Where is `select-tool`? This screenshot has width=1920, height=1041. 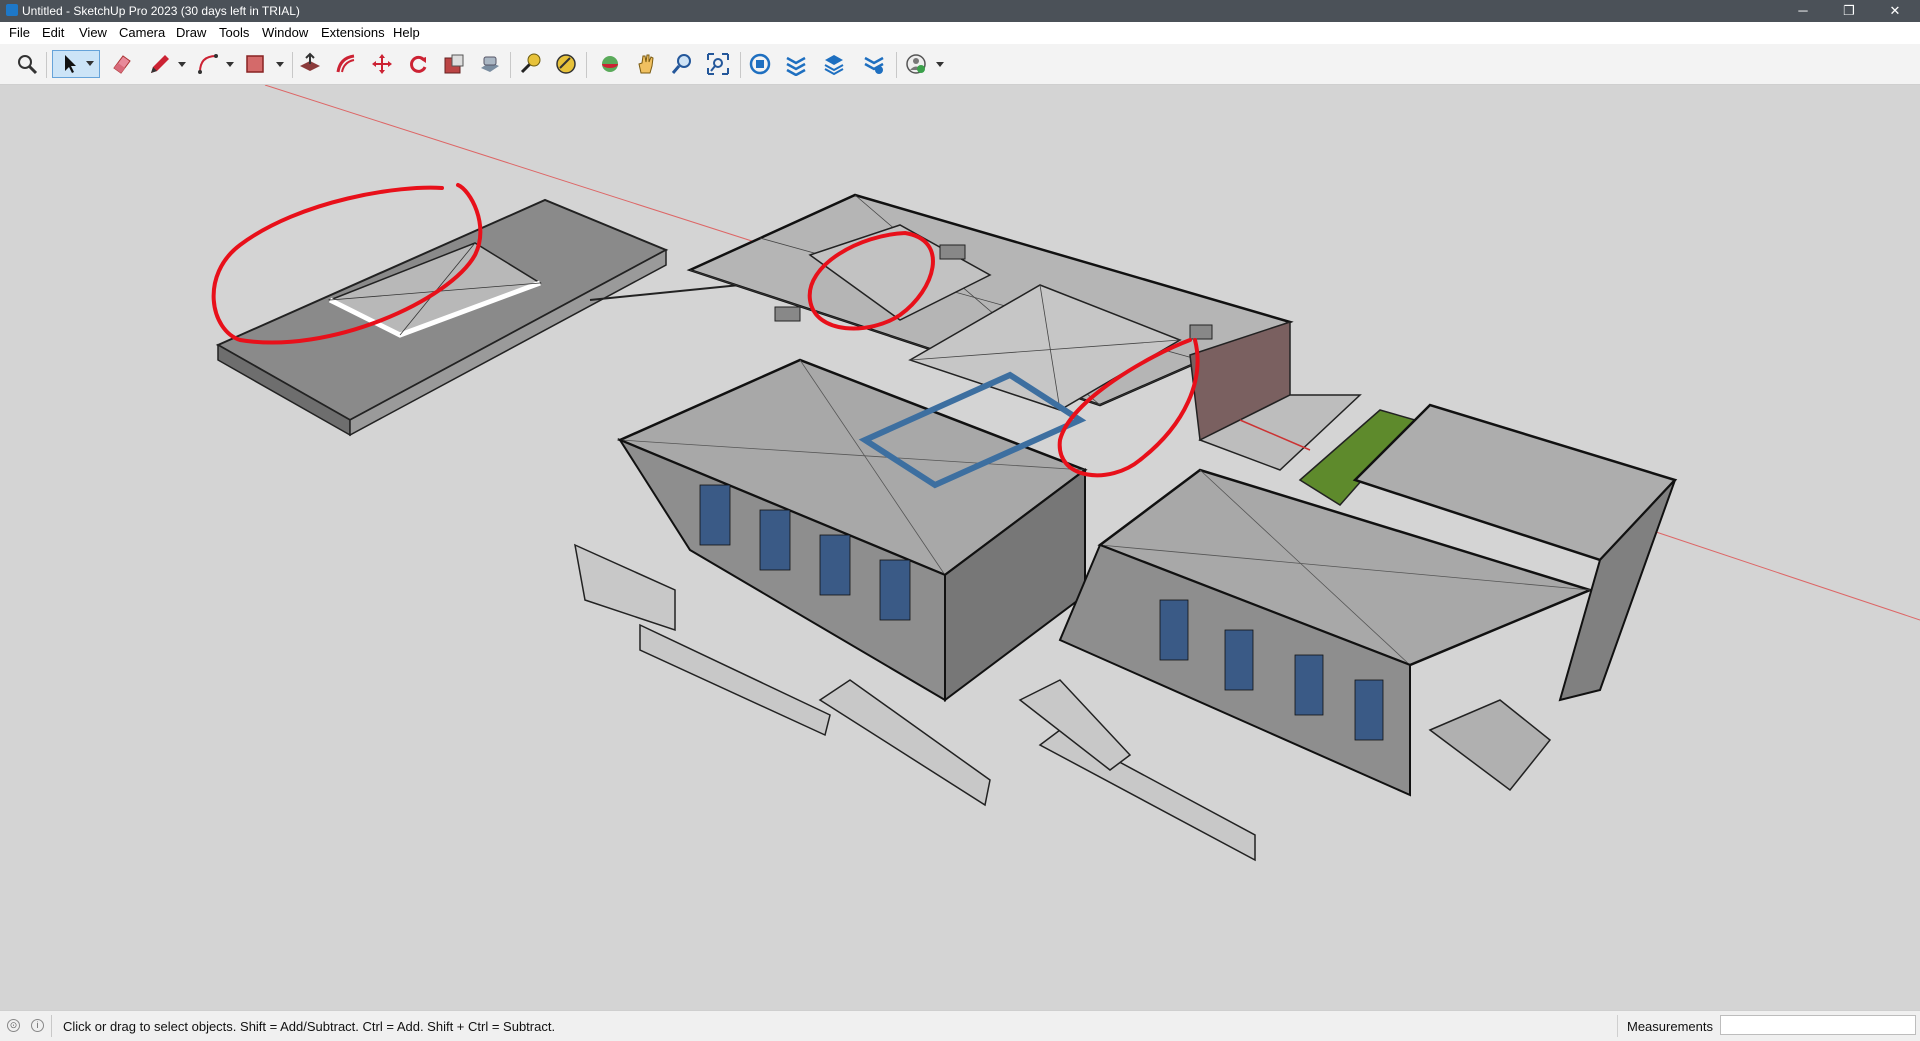
select-tool is located at coordinates (76, 64).